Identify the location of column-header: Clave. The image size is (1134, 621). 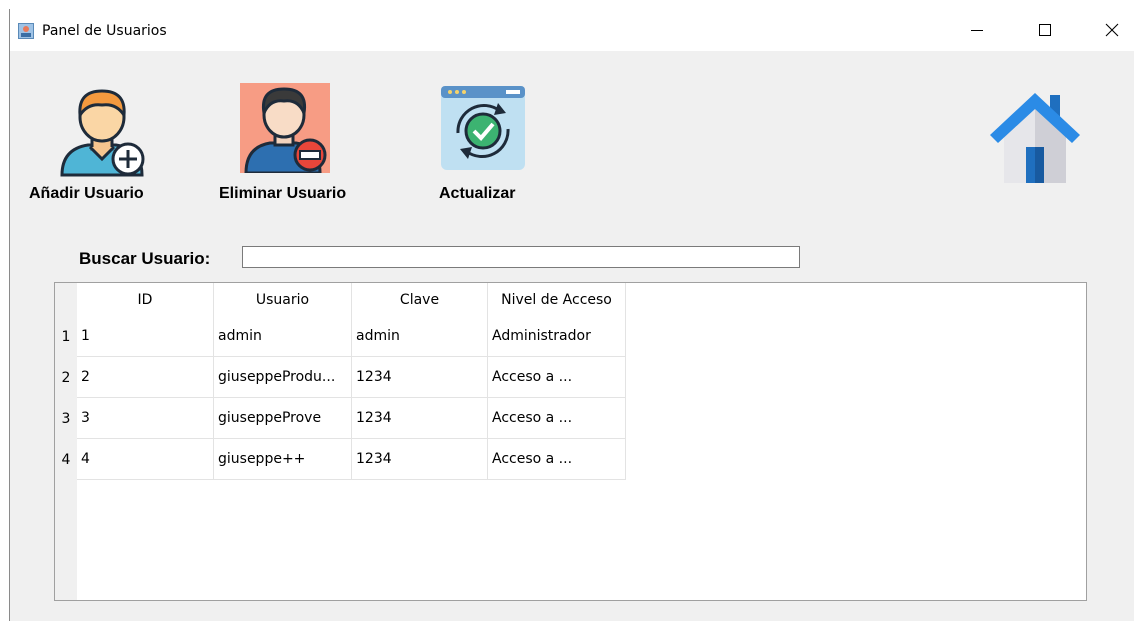
(420, 299).